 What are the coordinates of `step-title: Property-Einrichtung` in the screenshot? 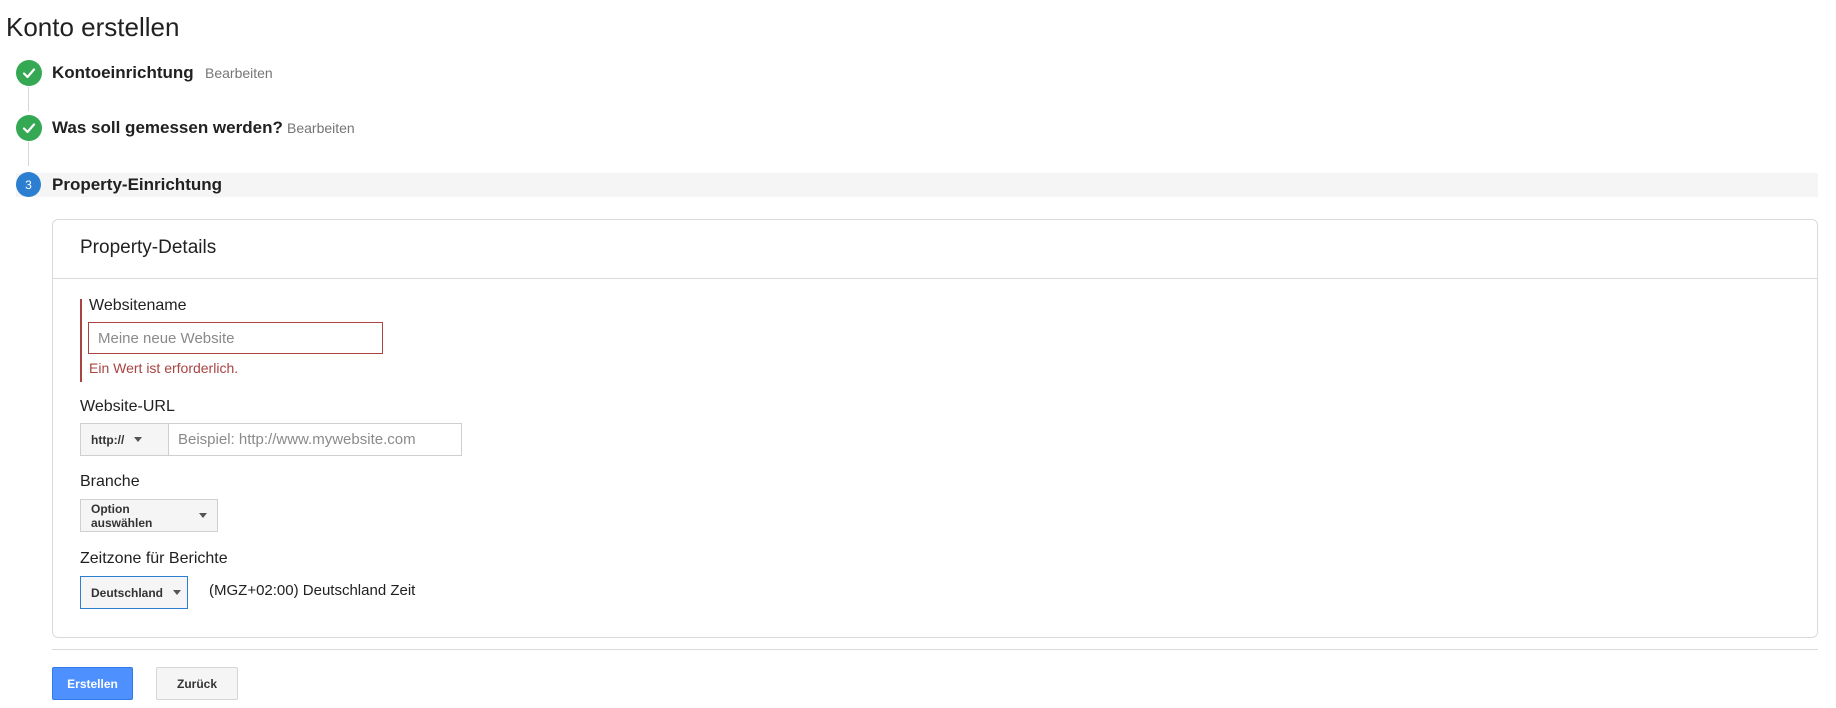 It's located at (137, 184).